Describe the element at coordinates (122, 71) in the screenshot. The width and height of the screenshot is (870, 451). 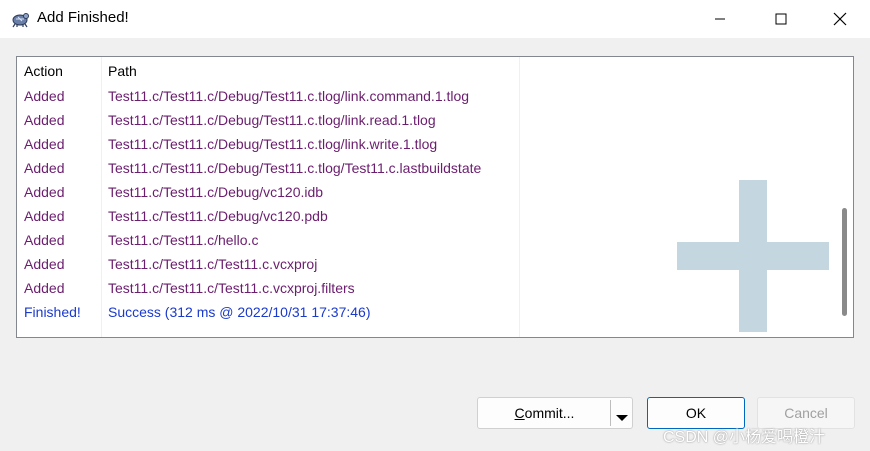
I see `column-header-path: Path` at that location.